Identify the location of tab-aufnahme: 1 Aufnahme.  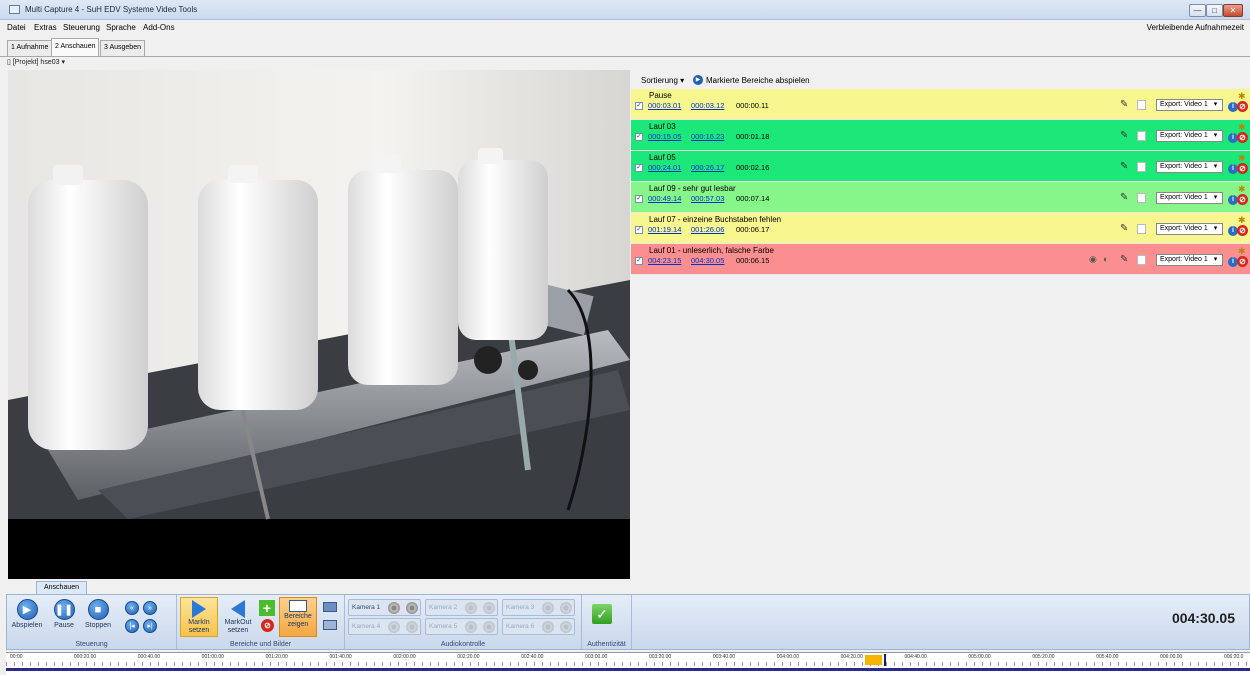
(30, 48).